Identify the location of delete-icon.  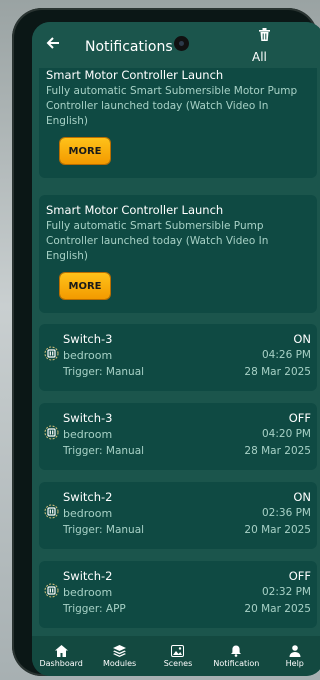
(264, 34).